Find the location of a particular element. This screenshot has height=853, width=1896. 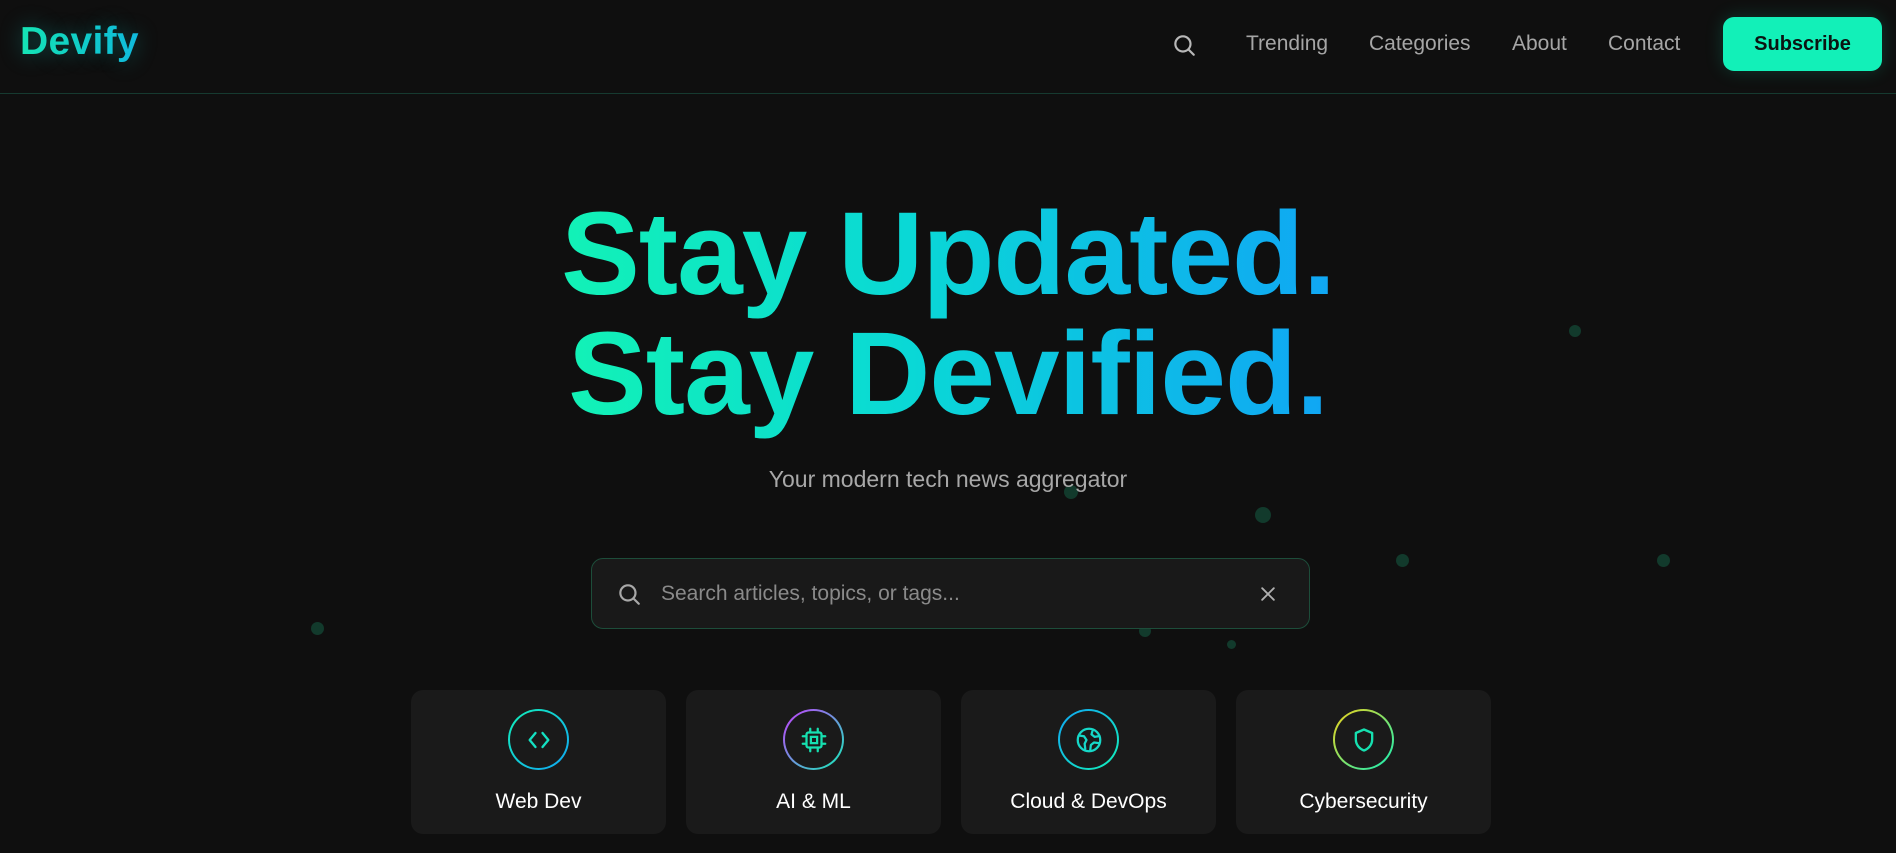

category-card-ai-ml: AI & ML is located at coordinates (813, 762).